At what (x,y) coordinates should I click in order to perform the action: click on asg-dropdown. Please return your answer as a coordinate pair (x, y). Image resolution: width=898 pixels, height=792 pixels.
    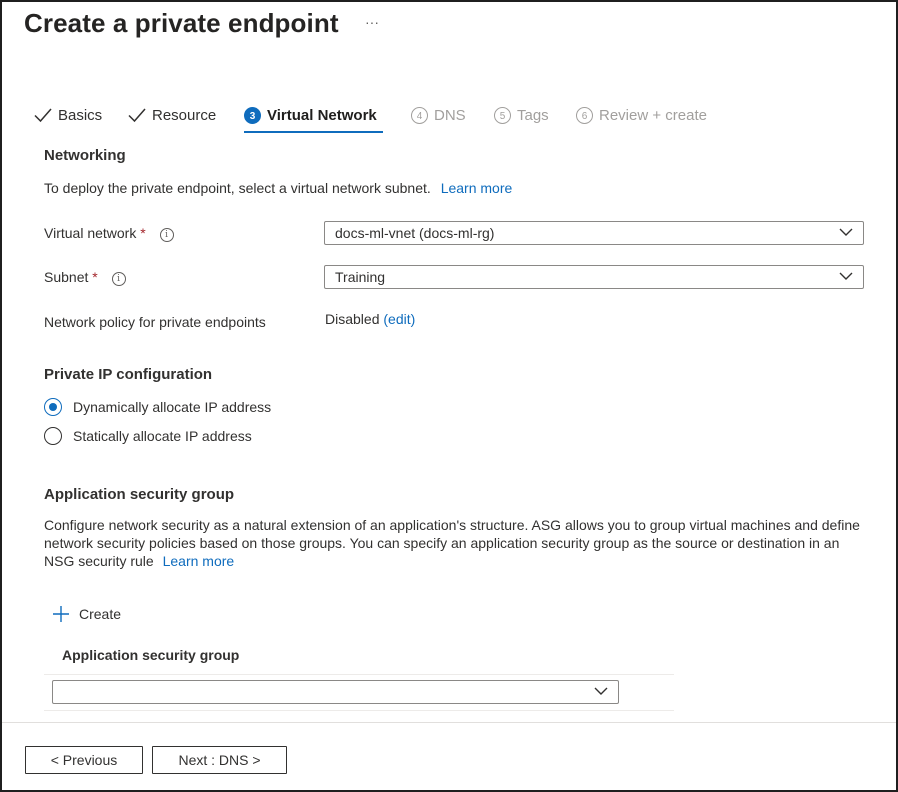
    Looking at the image, I should click on (335, 692).